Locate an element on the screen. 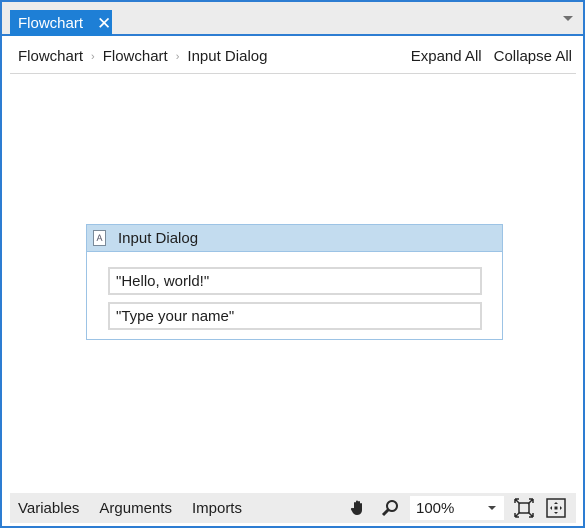 The width and height of the screenshot is (585, 528). expand-collapse-group: Expand All Collapse All is located at coordinates (493, 56).